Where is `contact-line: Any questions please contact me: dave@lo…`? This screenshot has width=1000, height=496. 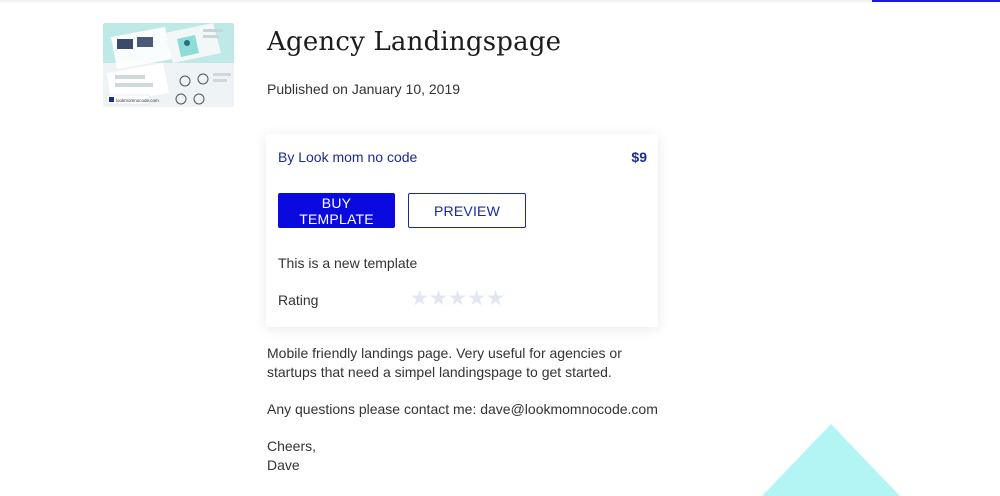
contact-line: Any questions please contact me: dave@lo… is located at coordinates (462, 409).